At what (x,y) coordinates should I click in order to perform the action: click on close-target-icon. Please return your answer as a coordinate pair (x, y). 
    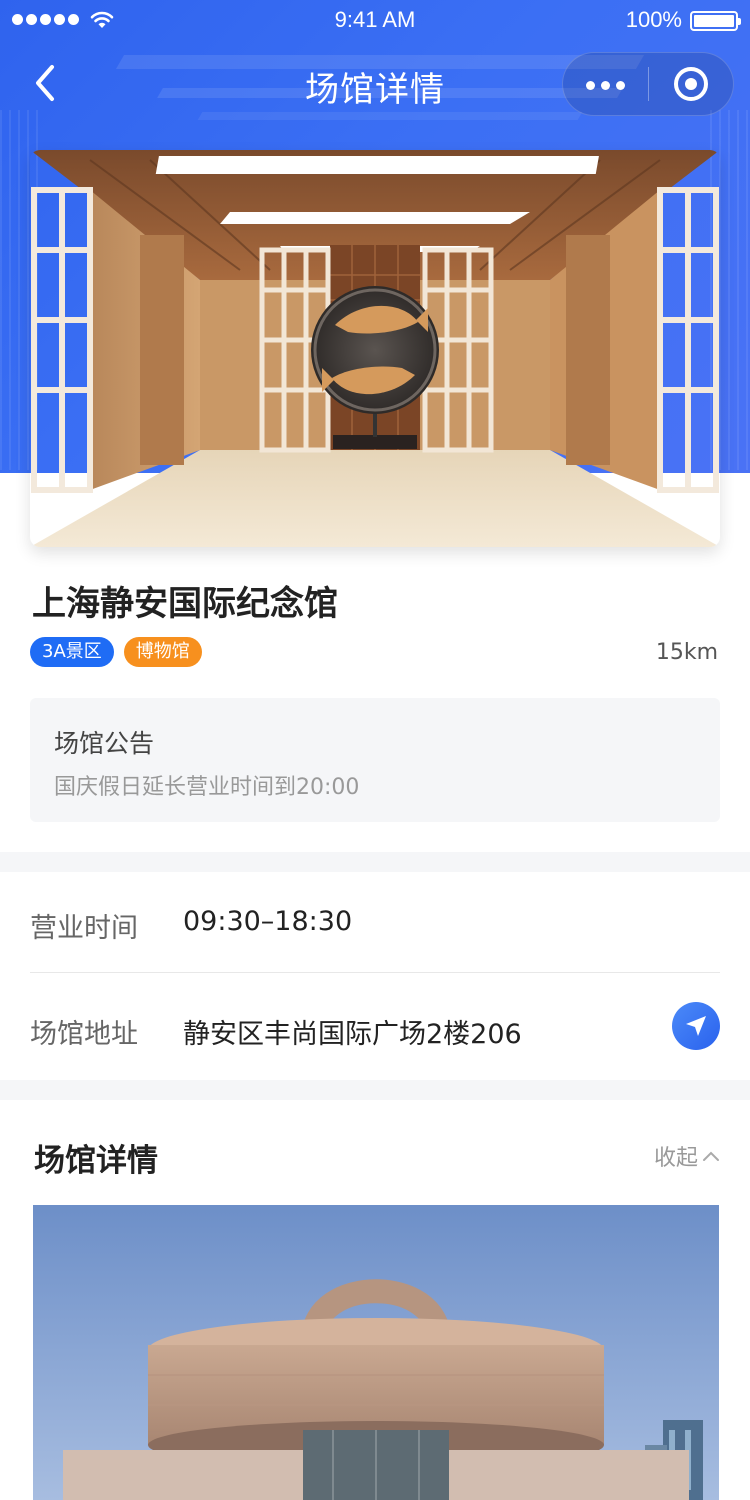
    Looking at the image, I should click on (690, 84).